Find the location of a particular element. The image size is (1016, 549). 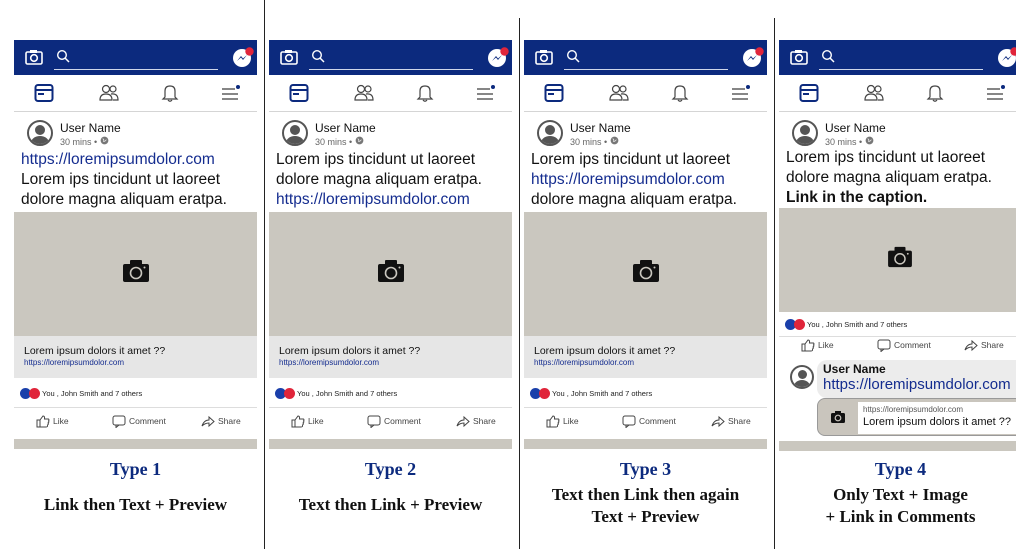

post-time: 30 mins • is located at coordinates (594, 141).